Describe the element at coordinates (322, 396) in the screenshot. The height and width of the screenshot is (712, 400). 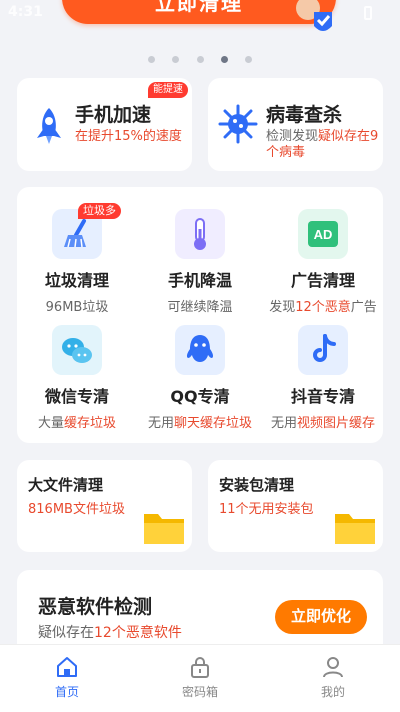
I see `tiktok-clean-title: 抖音专清` at that location.